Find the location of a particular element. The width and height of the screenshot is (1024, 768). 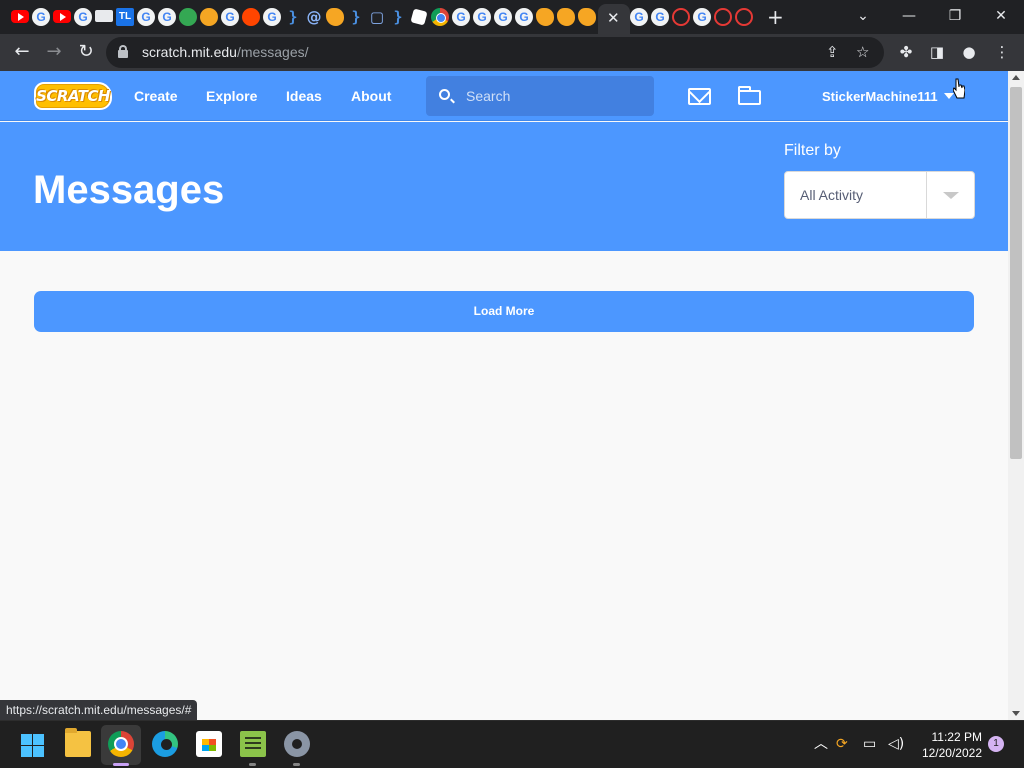

notepad-running-indicator is located at coordinates (252, 764).